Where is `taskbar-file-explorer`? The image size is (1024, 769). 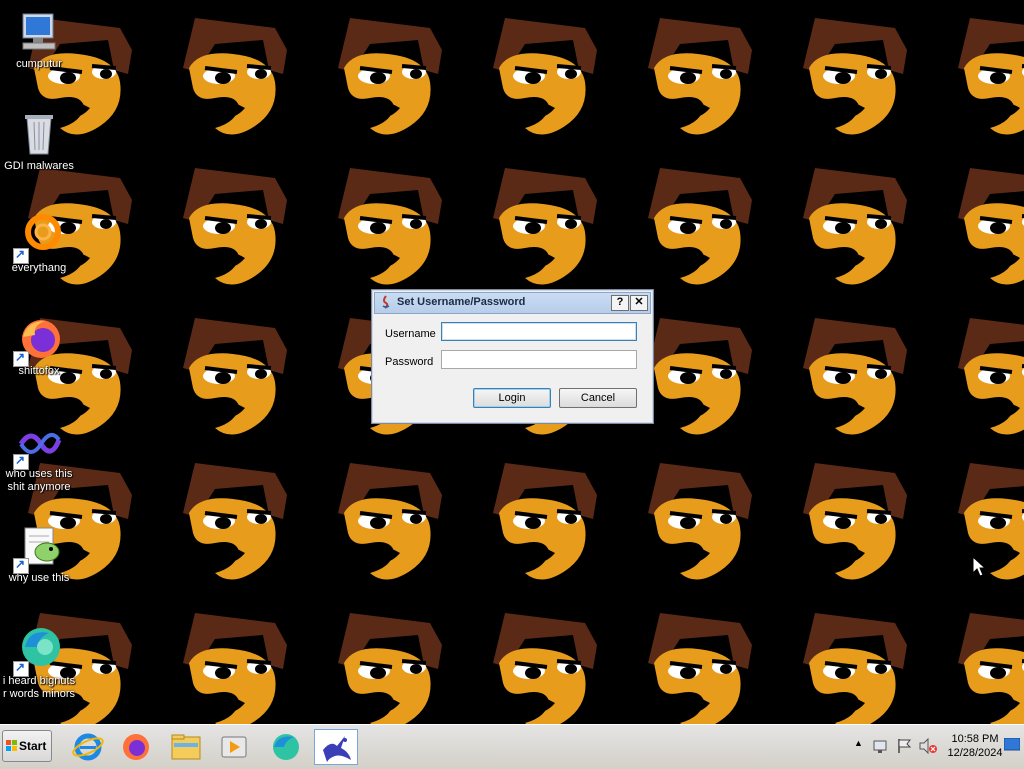
taskbar-file-explorer is located at coordinates (186, 747).